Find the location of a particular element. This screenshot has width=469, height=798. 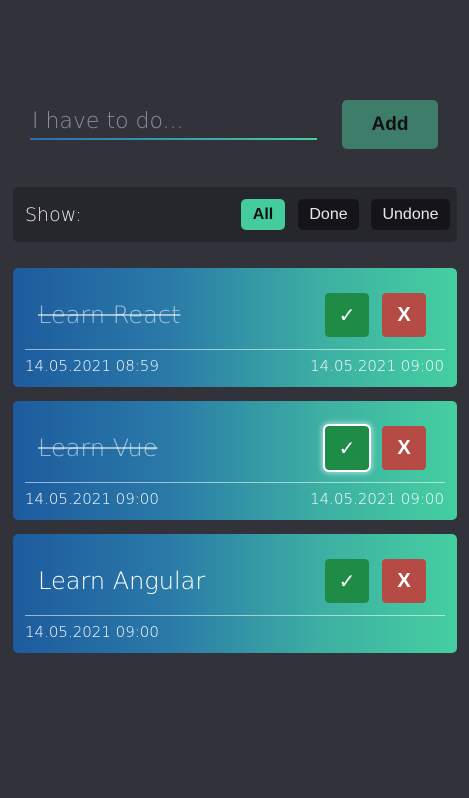

todo-title: Learn Vue is located at coordinates (98, 448).